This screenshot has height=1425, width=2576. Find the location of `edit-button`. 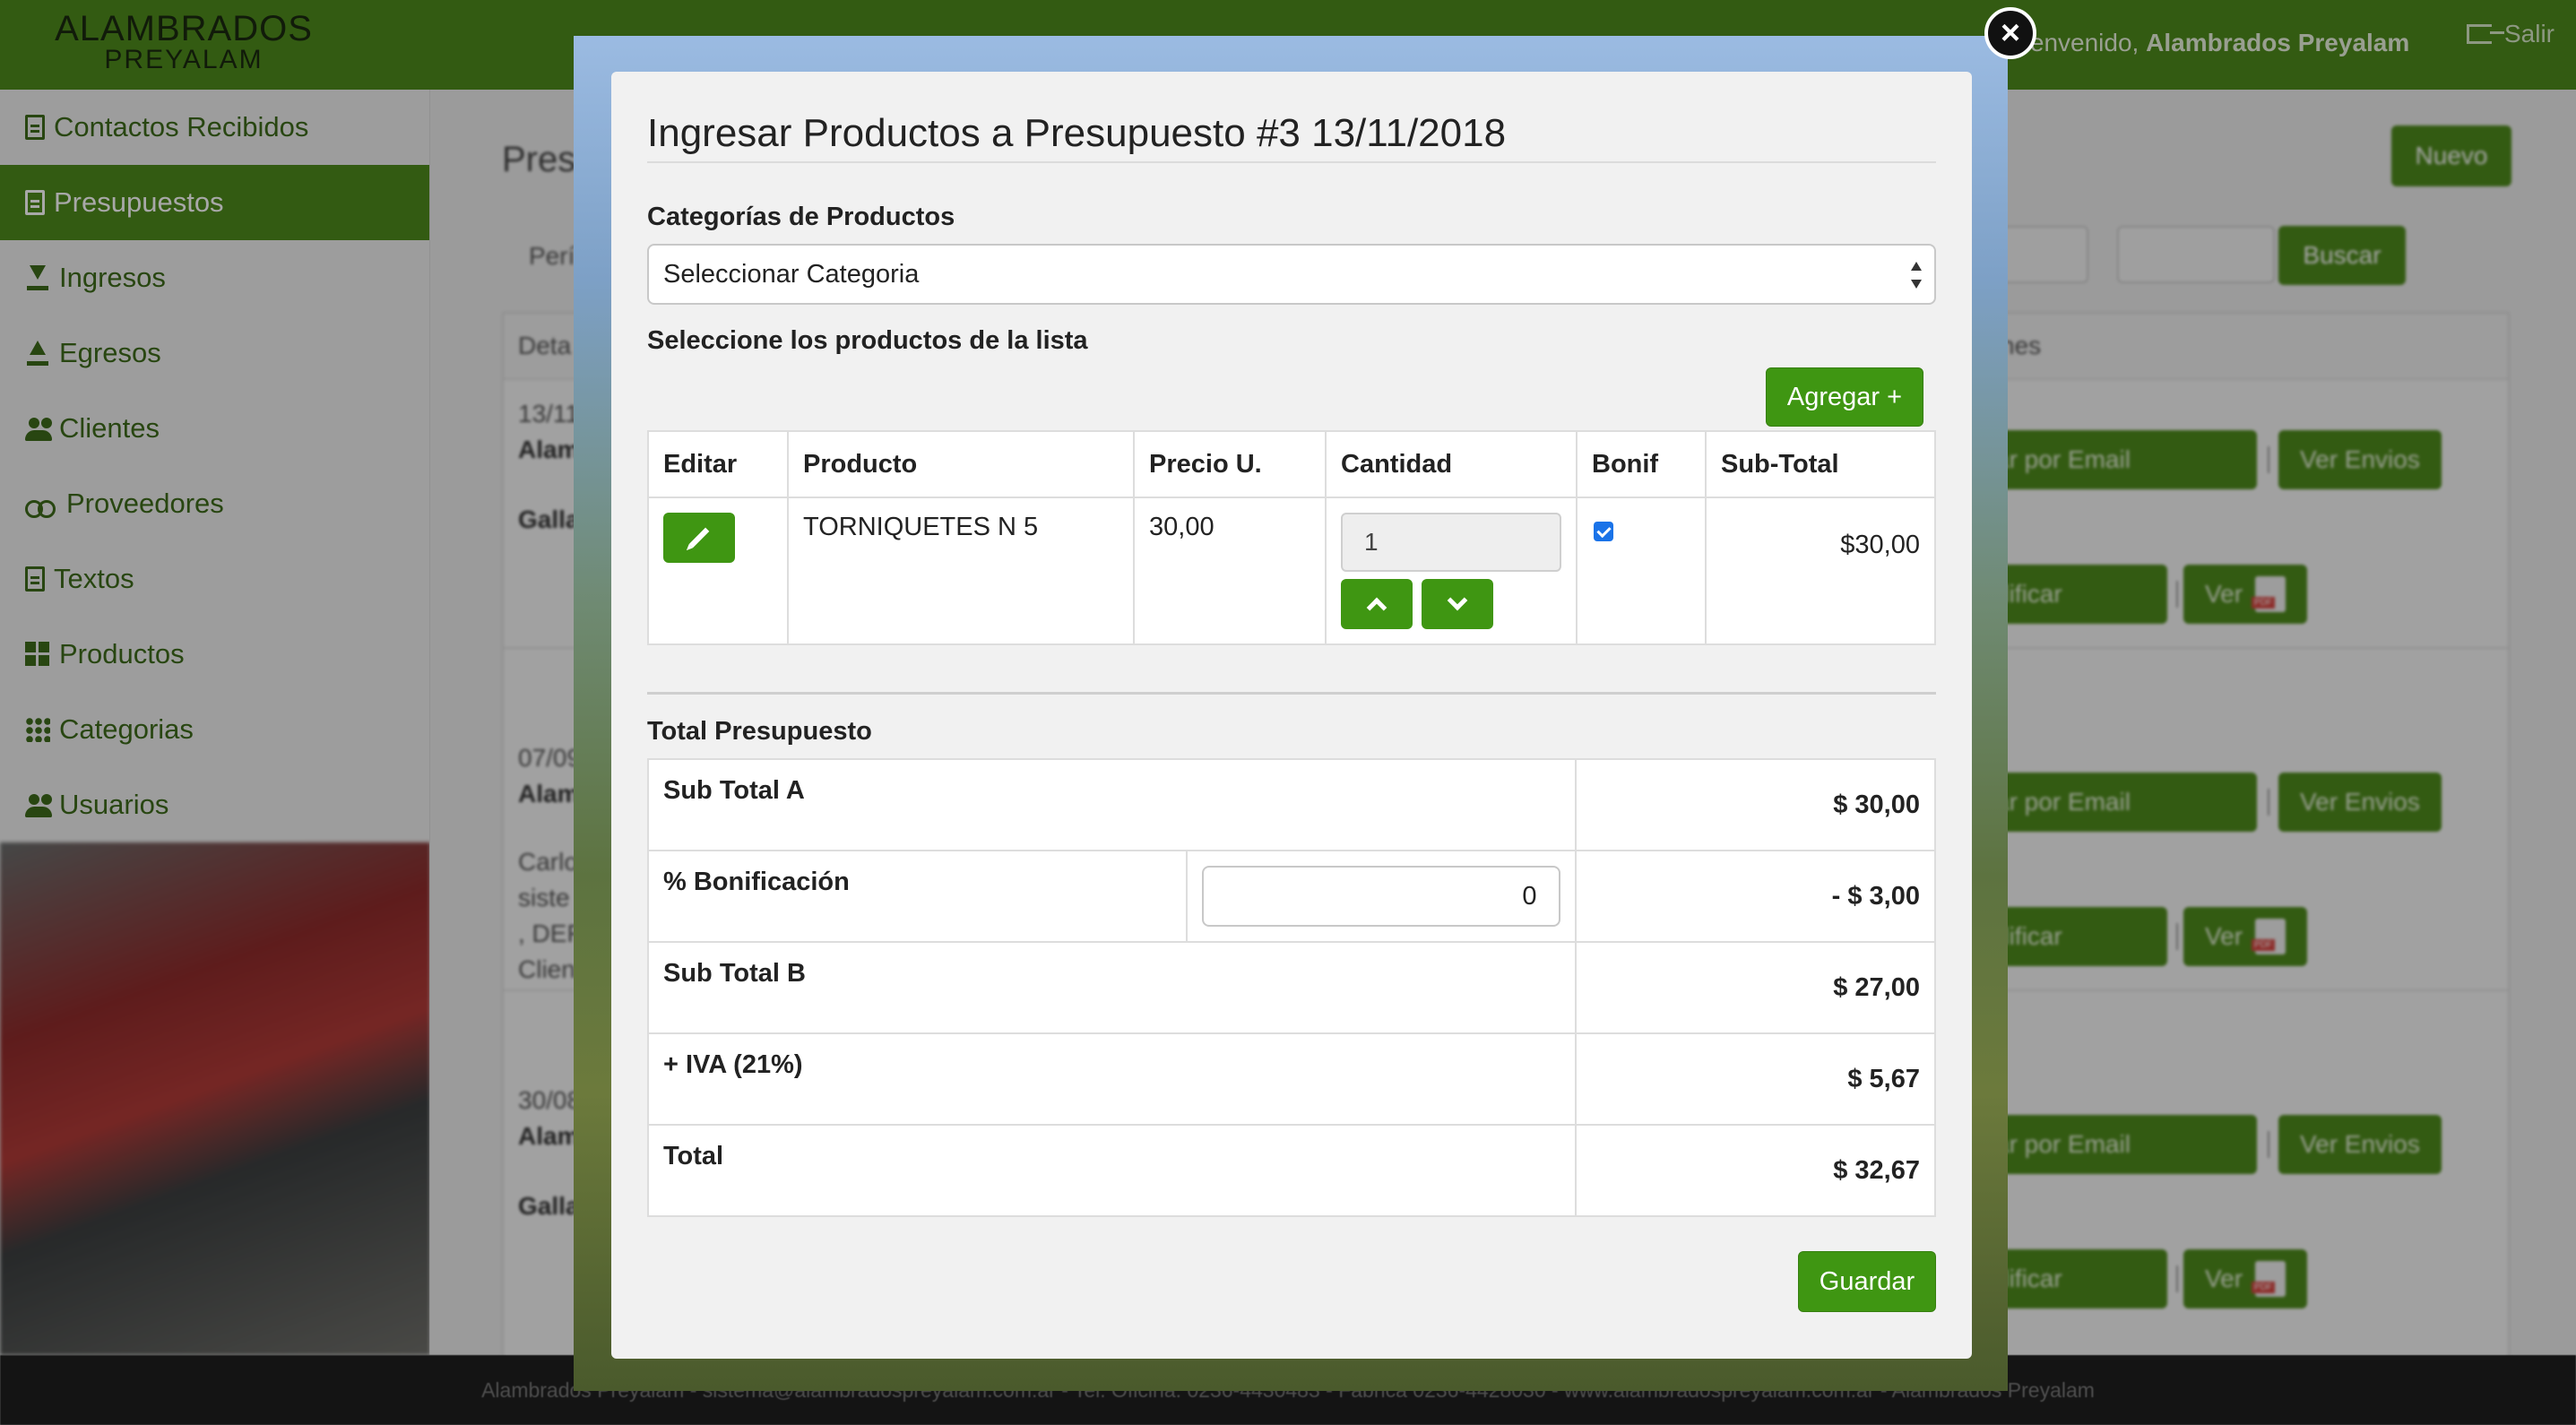

edit-button is located at coordinates (699, 538).